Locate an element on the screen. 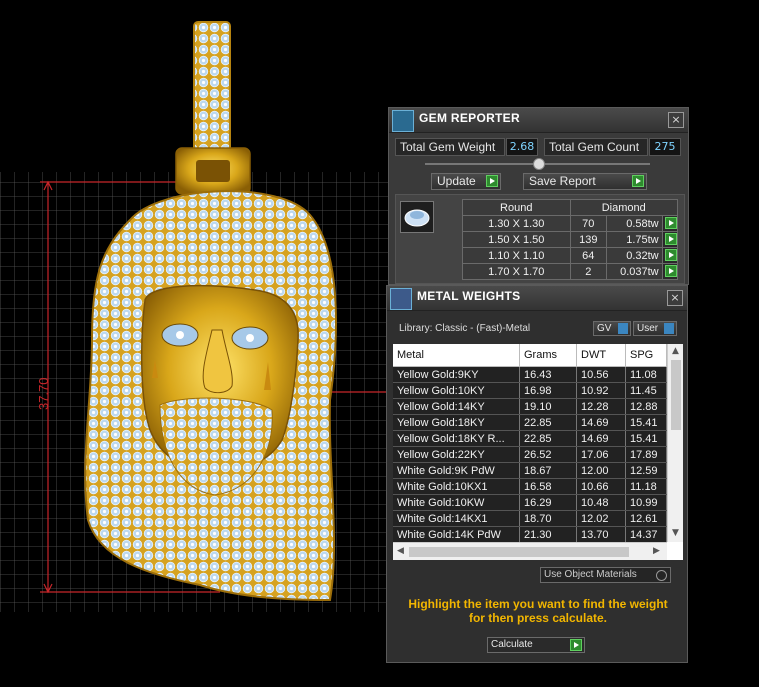  update-button: Update is located at coordinates (466, 181).